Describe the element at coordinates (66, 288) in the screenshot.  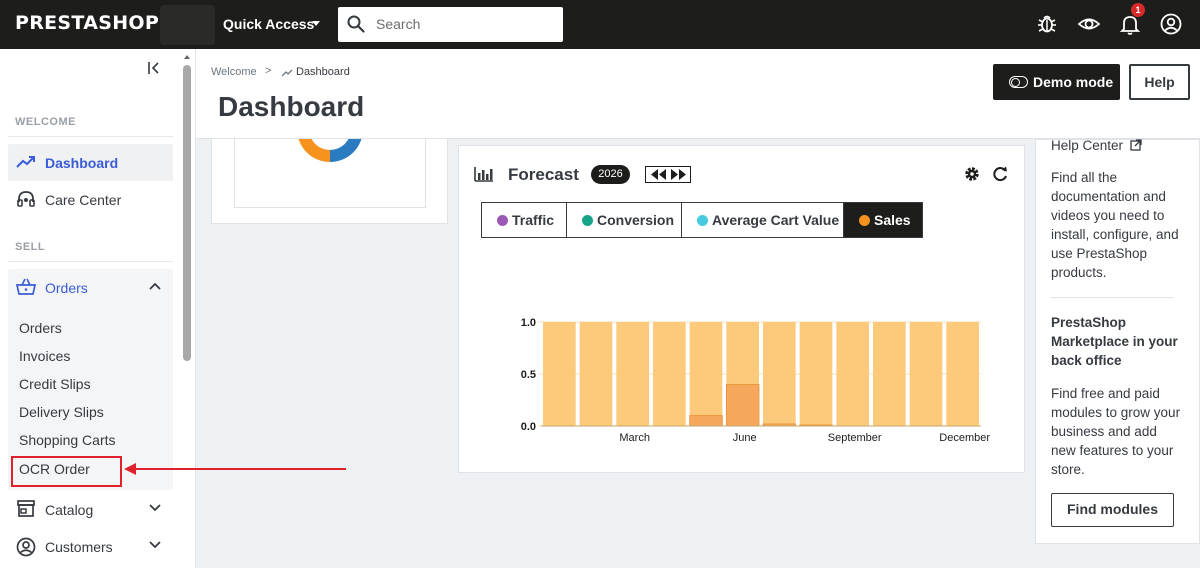
I see `sidebar-item-label: Orders` at that location.